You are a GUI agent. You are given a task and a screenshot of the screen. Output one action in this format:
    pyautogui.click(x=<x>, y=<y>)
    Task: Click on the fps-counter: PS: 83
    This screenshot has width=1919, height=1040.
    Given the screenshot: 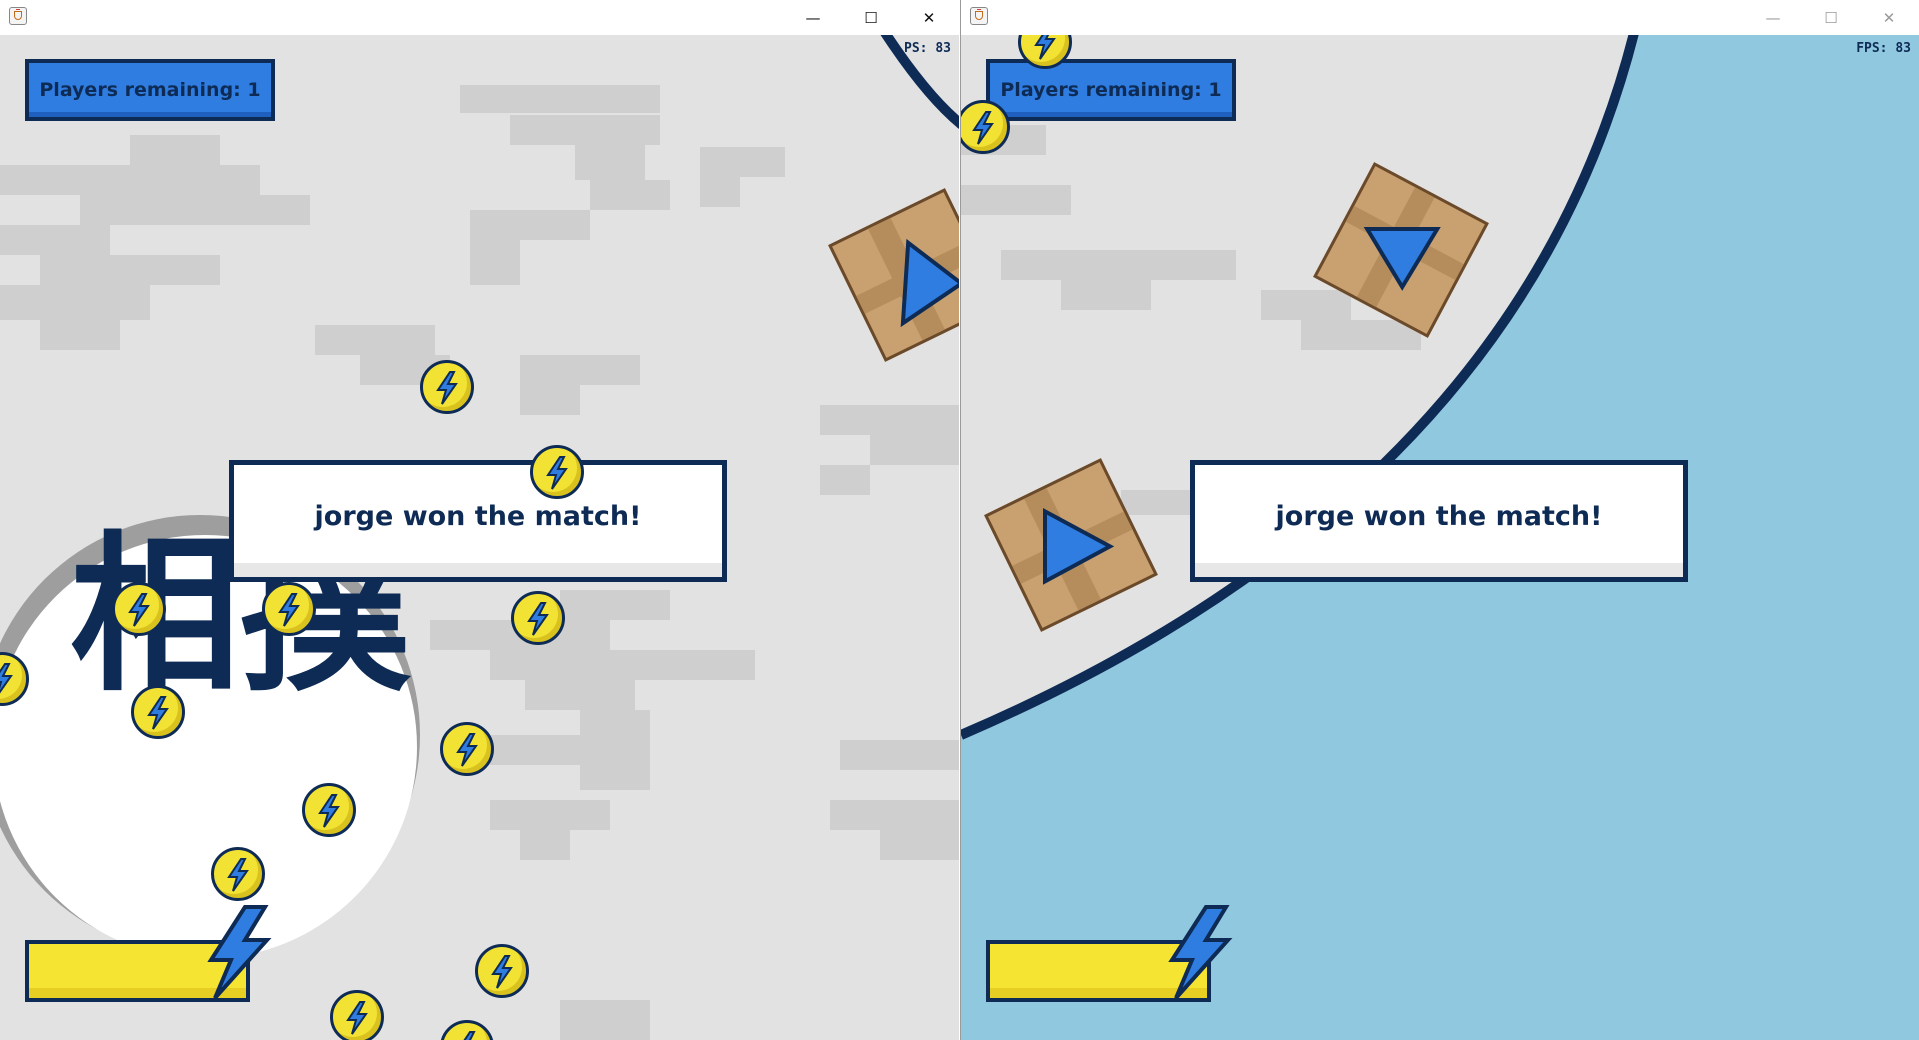 What is the action you would take?
    pyautogui.click(x=927, y=48)
    